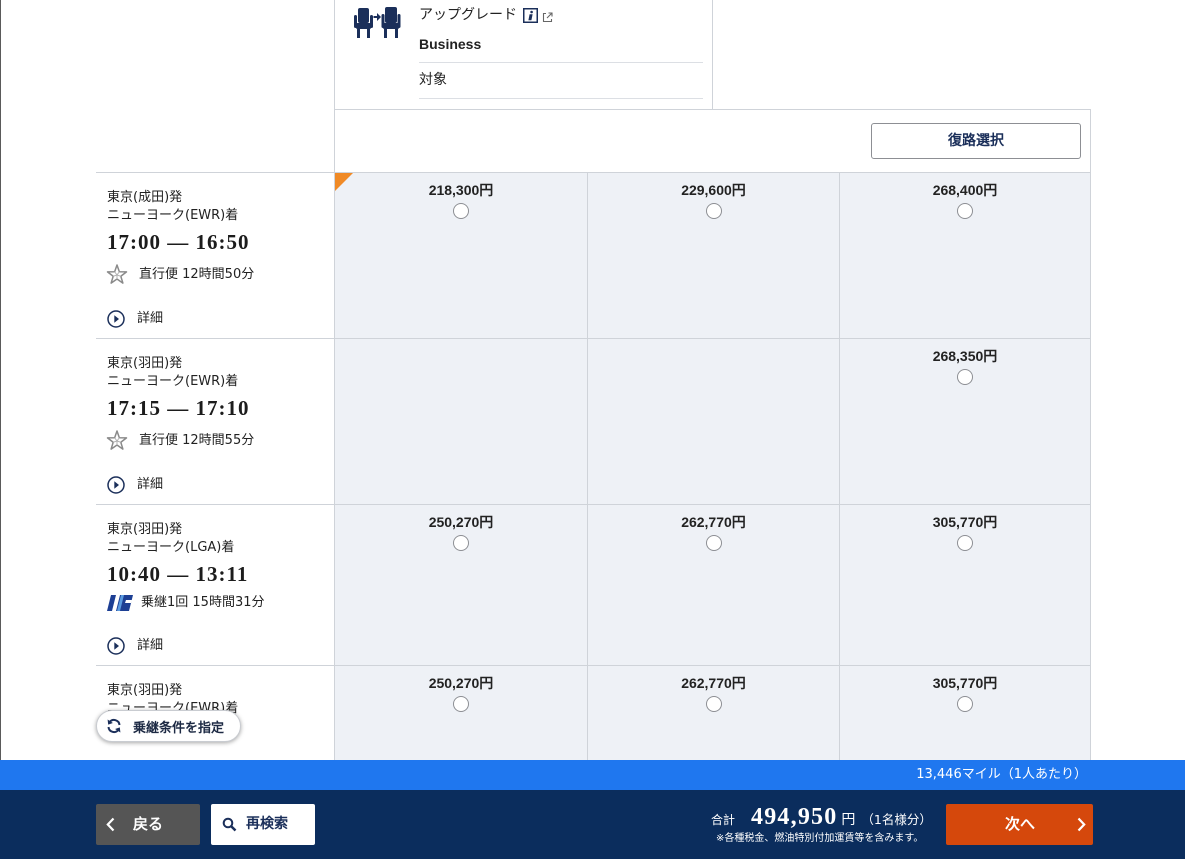 Image resolution: width=1185 pixels, height=859 pixels. What do you see at coordinates (713, 255) in the screenshot?
I see `fare-cell: 229,600円` at bounding box center [713, 255].